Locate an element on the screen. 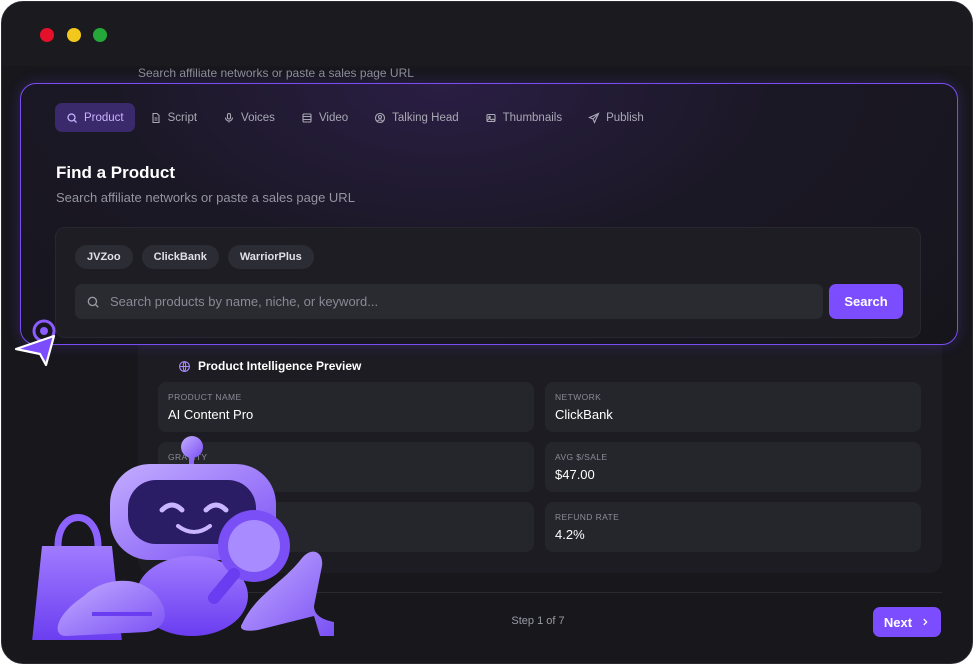 The width and height of the screenshot is (974, 665). tab-talking-head: Talking Head is located at coordinates (416, 117).